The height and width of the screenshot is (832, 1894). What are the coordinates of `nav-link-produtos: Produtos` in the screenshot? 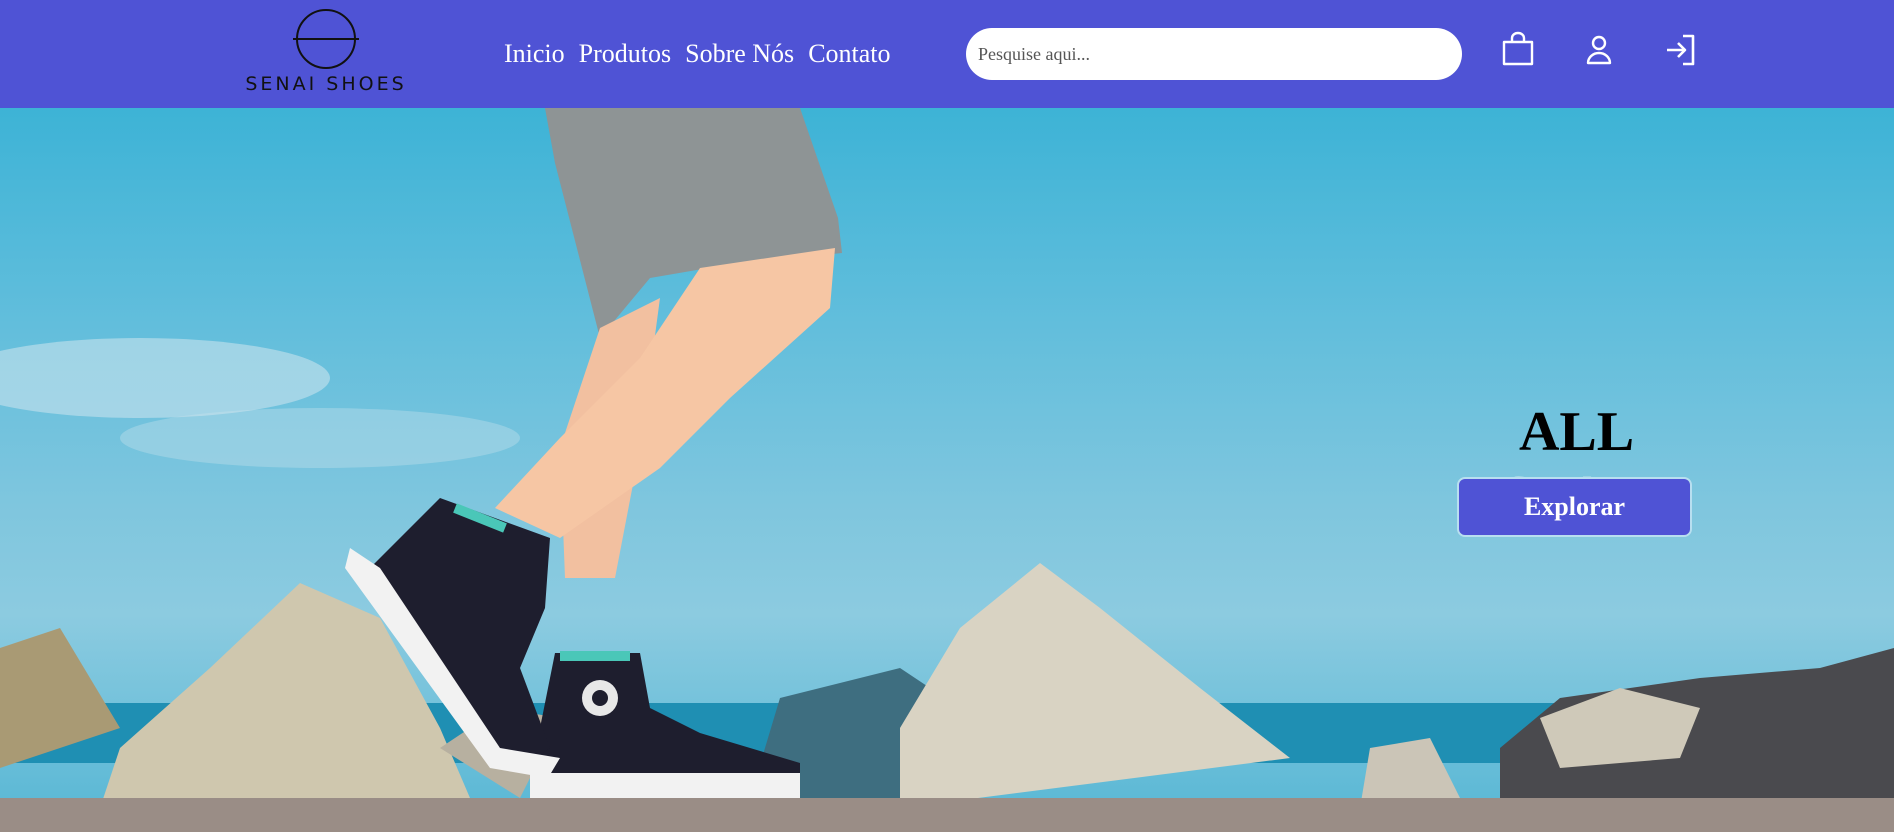 It's located at (625, 54).